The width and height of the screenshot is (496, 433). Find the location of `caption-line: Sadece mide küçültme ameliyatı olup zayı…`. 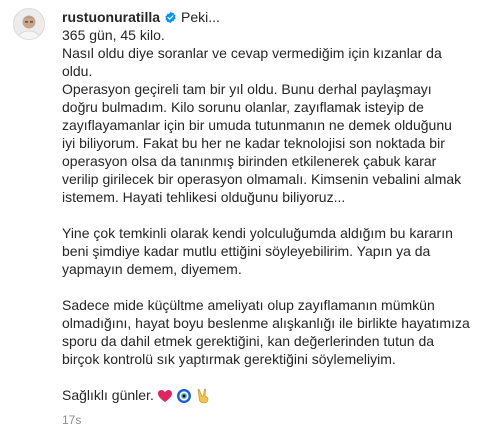

caption-line: Sadece mide küçültme ameliyatı olup zayı… is located at coordinates (248, 305).